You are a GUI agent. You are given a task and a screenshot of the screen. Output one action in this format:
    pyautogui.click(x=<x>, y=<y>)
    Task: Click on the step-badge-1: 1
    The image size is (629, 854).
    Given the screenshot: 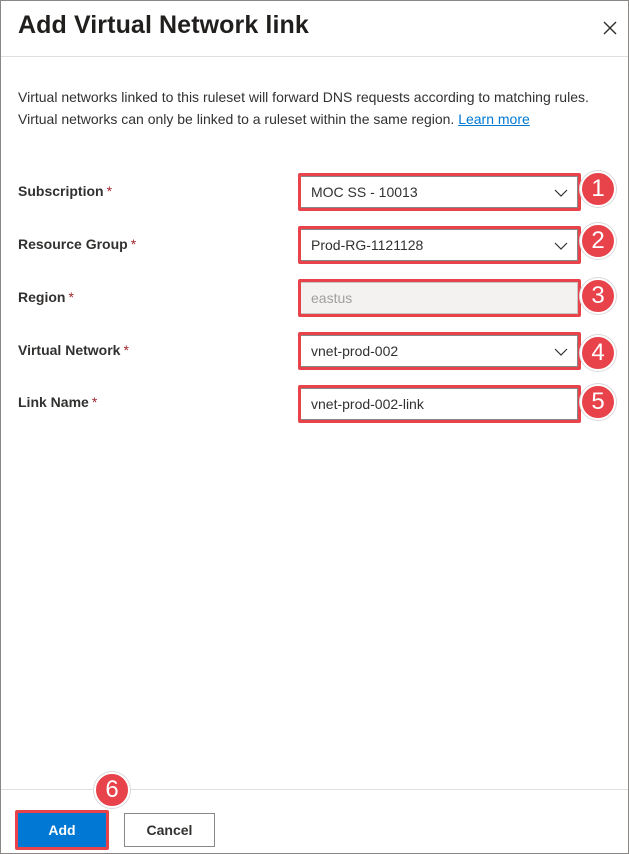 What is the action you would take?
    pyautogui.click(x=598, y=189)
    